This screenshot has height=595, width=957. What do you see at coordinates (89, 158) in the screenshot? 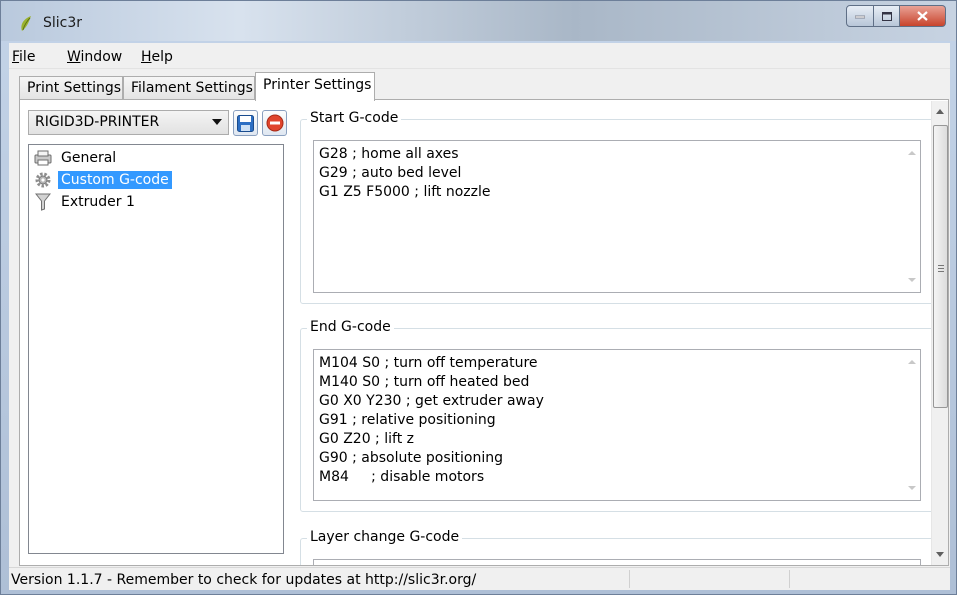
I see `tree-item-label: General` at bounding box center [89, 158].